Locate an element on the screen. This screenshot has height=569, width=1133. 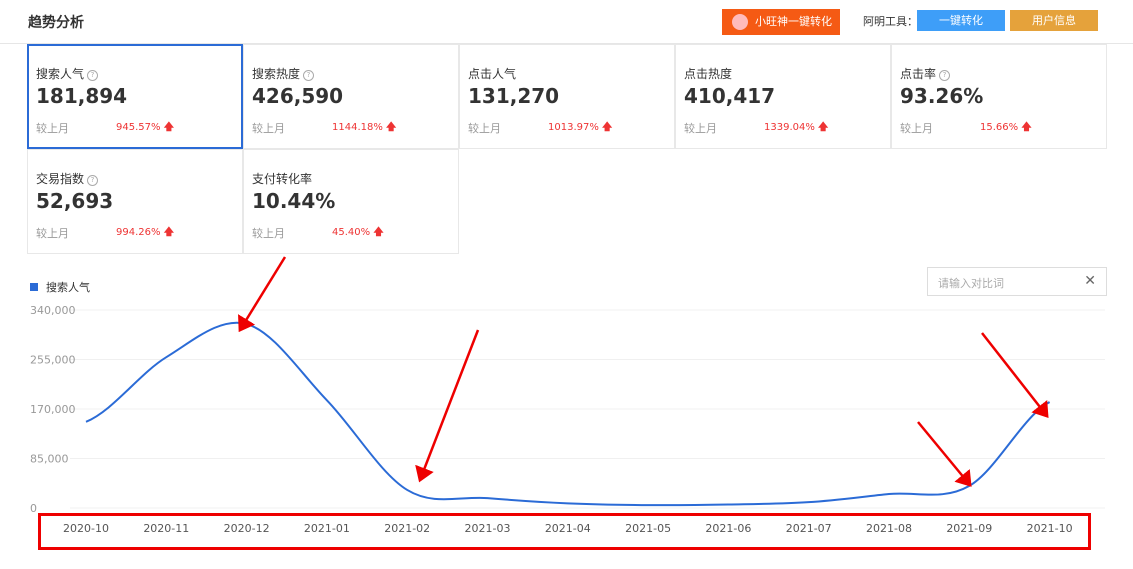
y-tick-label: 85,000 is located at coordinates (49, 459).